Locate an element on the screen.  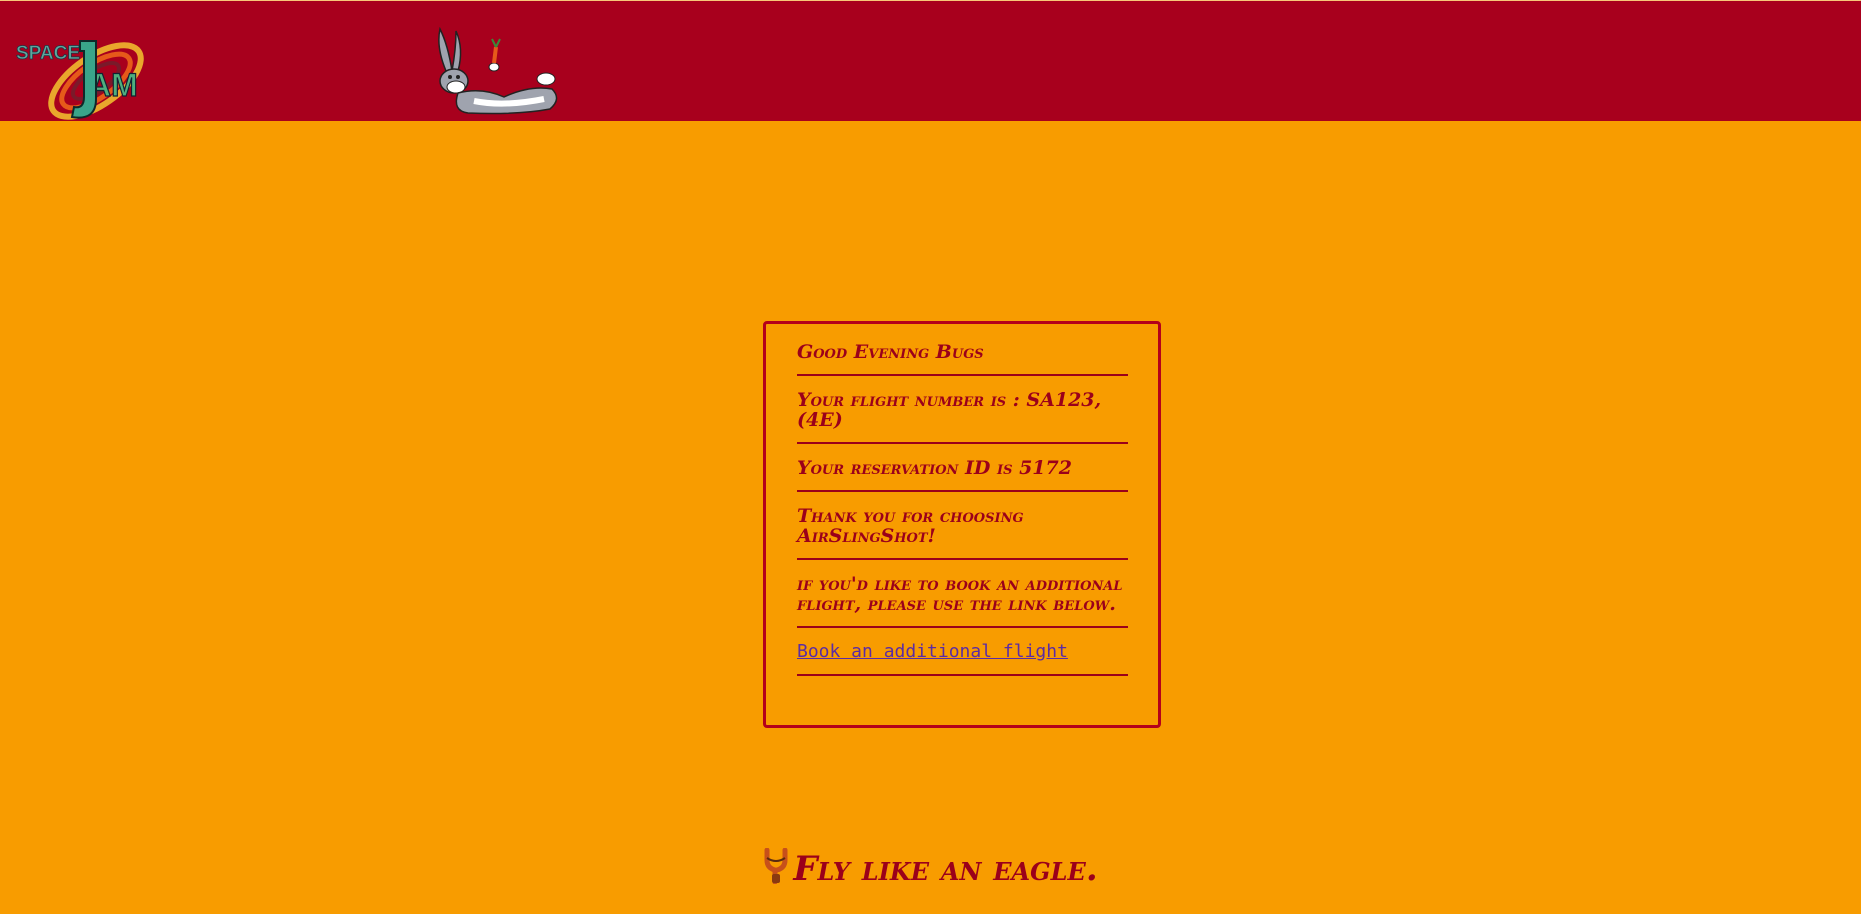
reservation-id-text: Your reservation ID is 5172 is located at coordinates (934, 468).